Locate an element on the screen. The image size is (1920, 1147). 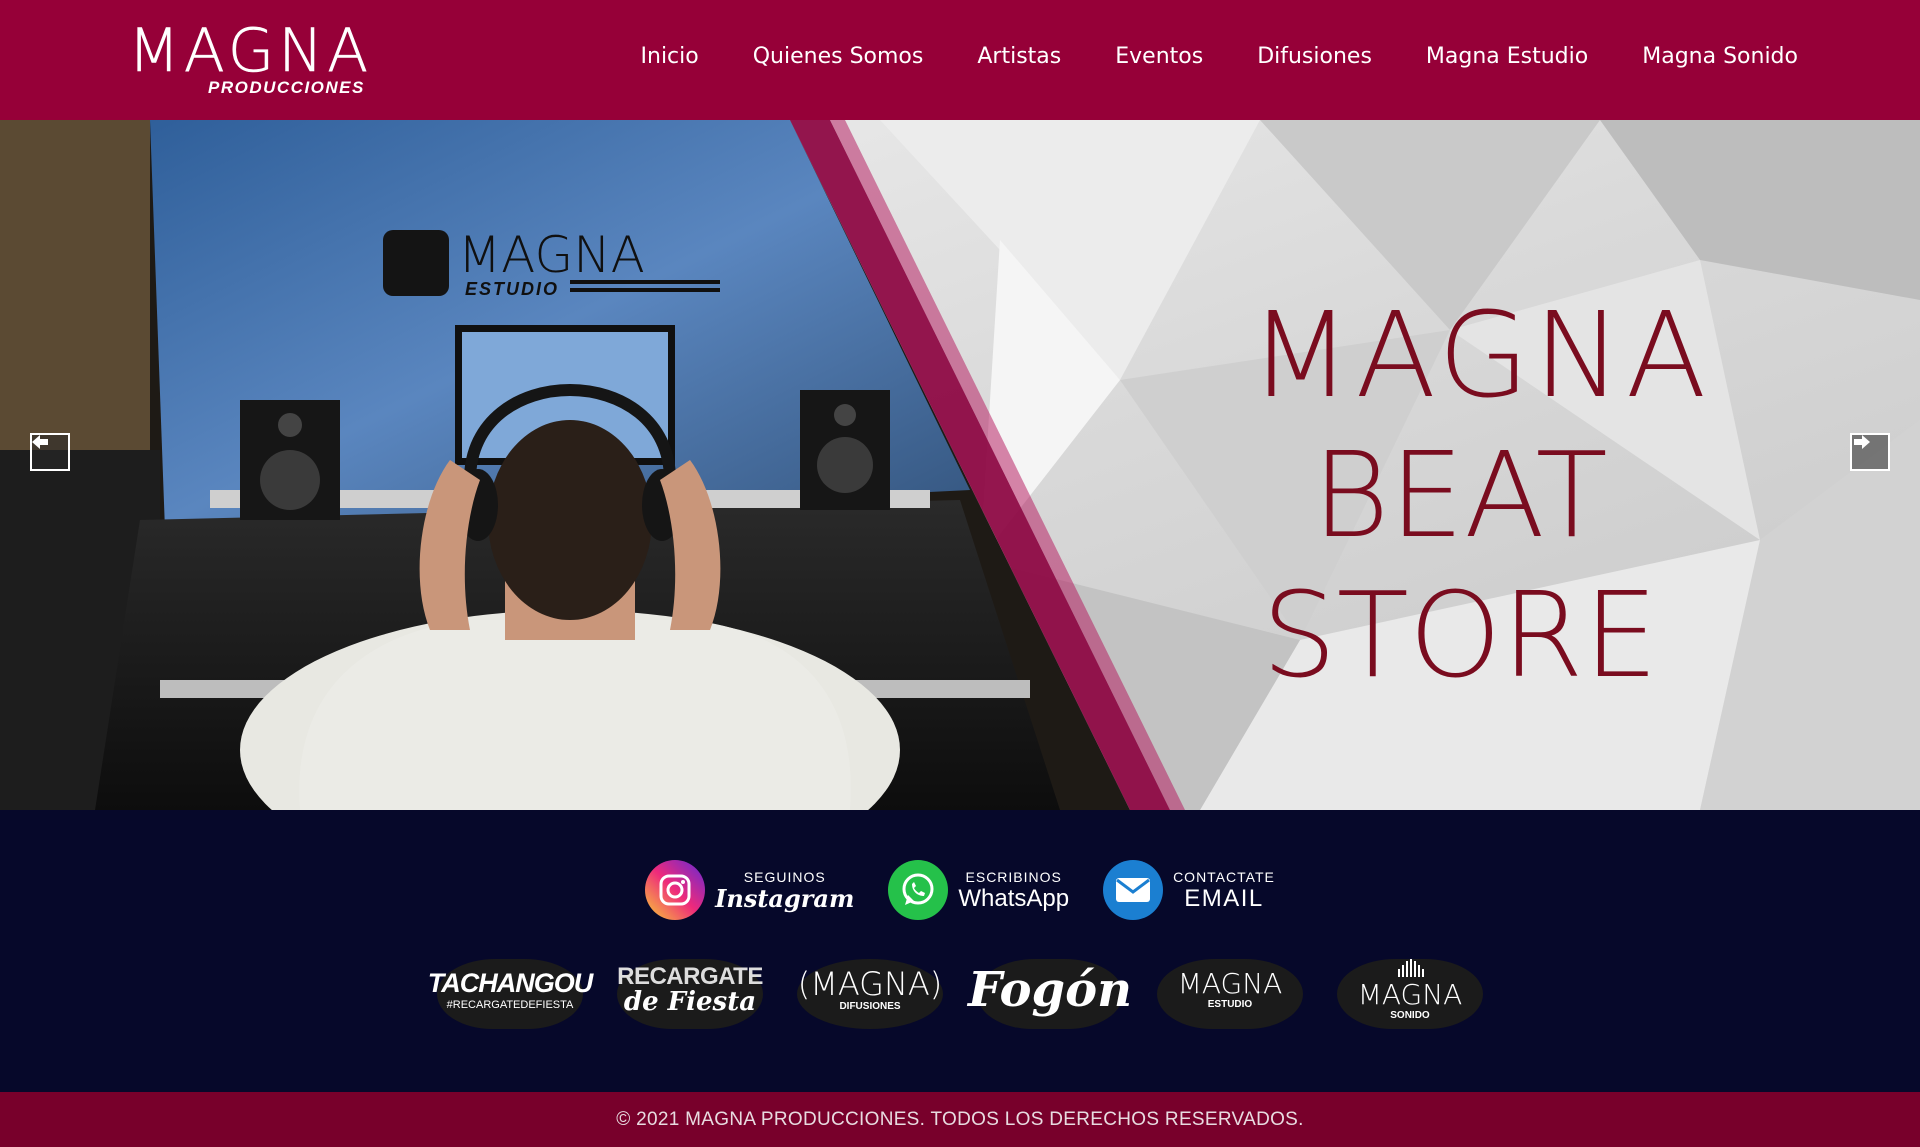
slider-prev-button is located at coordinates (50, 452).